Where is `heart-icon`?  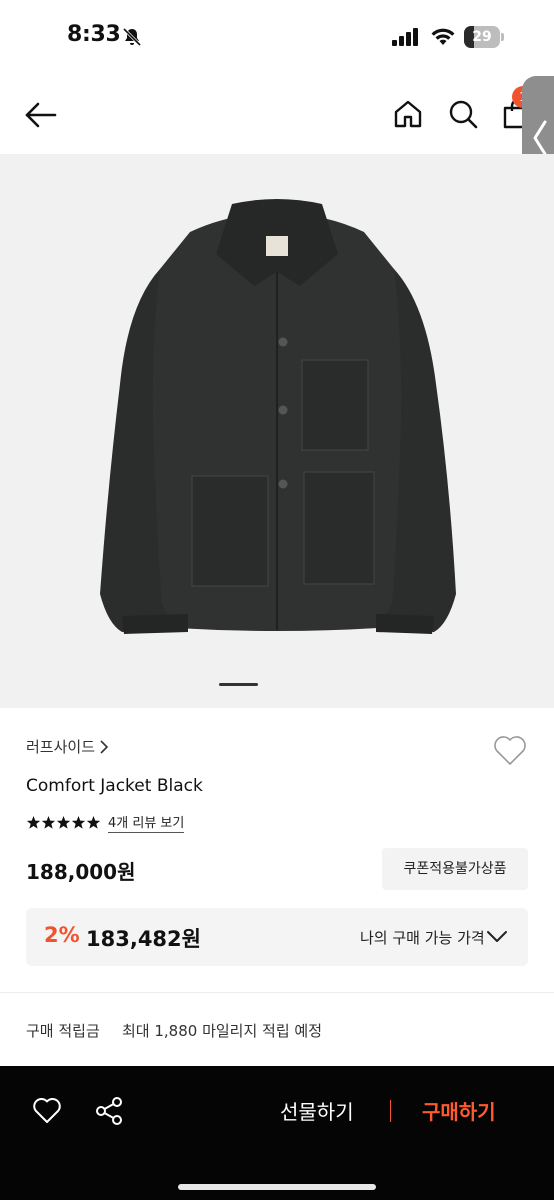 heart-icon is located at coordinates (47, 1110).